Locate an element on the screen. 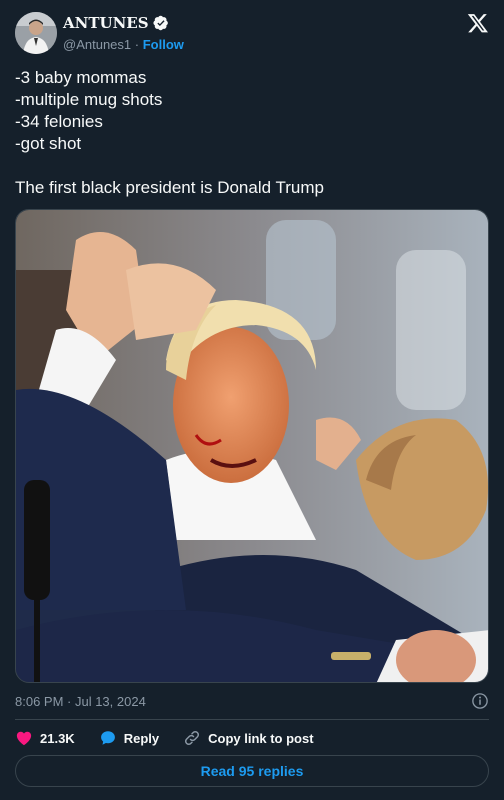 The height and width of the screenshot is (800, 504). reply-button: Reply is located at coordinates (129, 738).